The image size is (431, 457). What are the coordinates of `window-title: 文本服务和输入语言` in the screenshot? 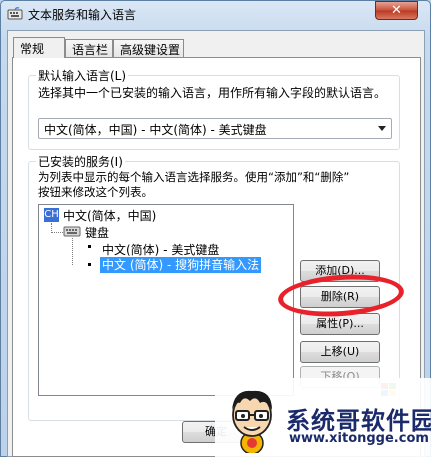 It's located at (82, 15).